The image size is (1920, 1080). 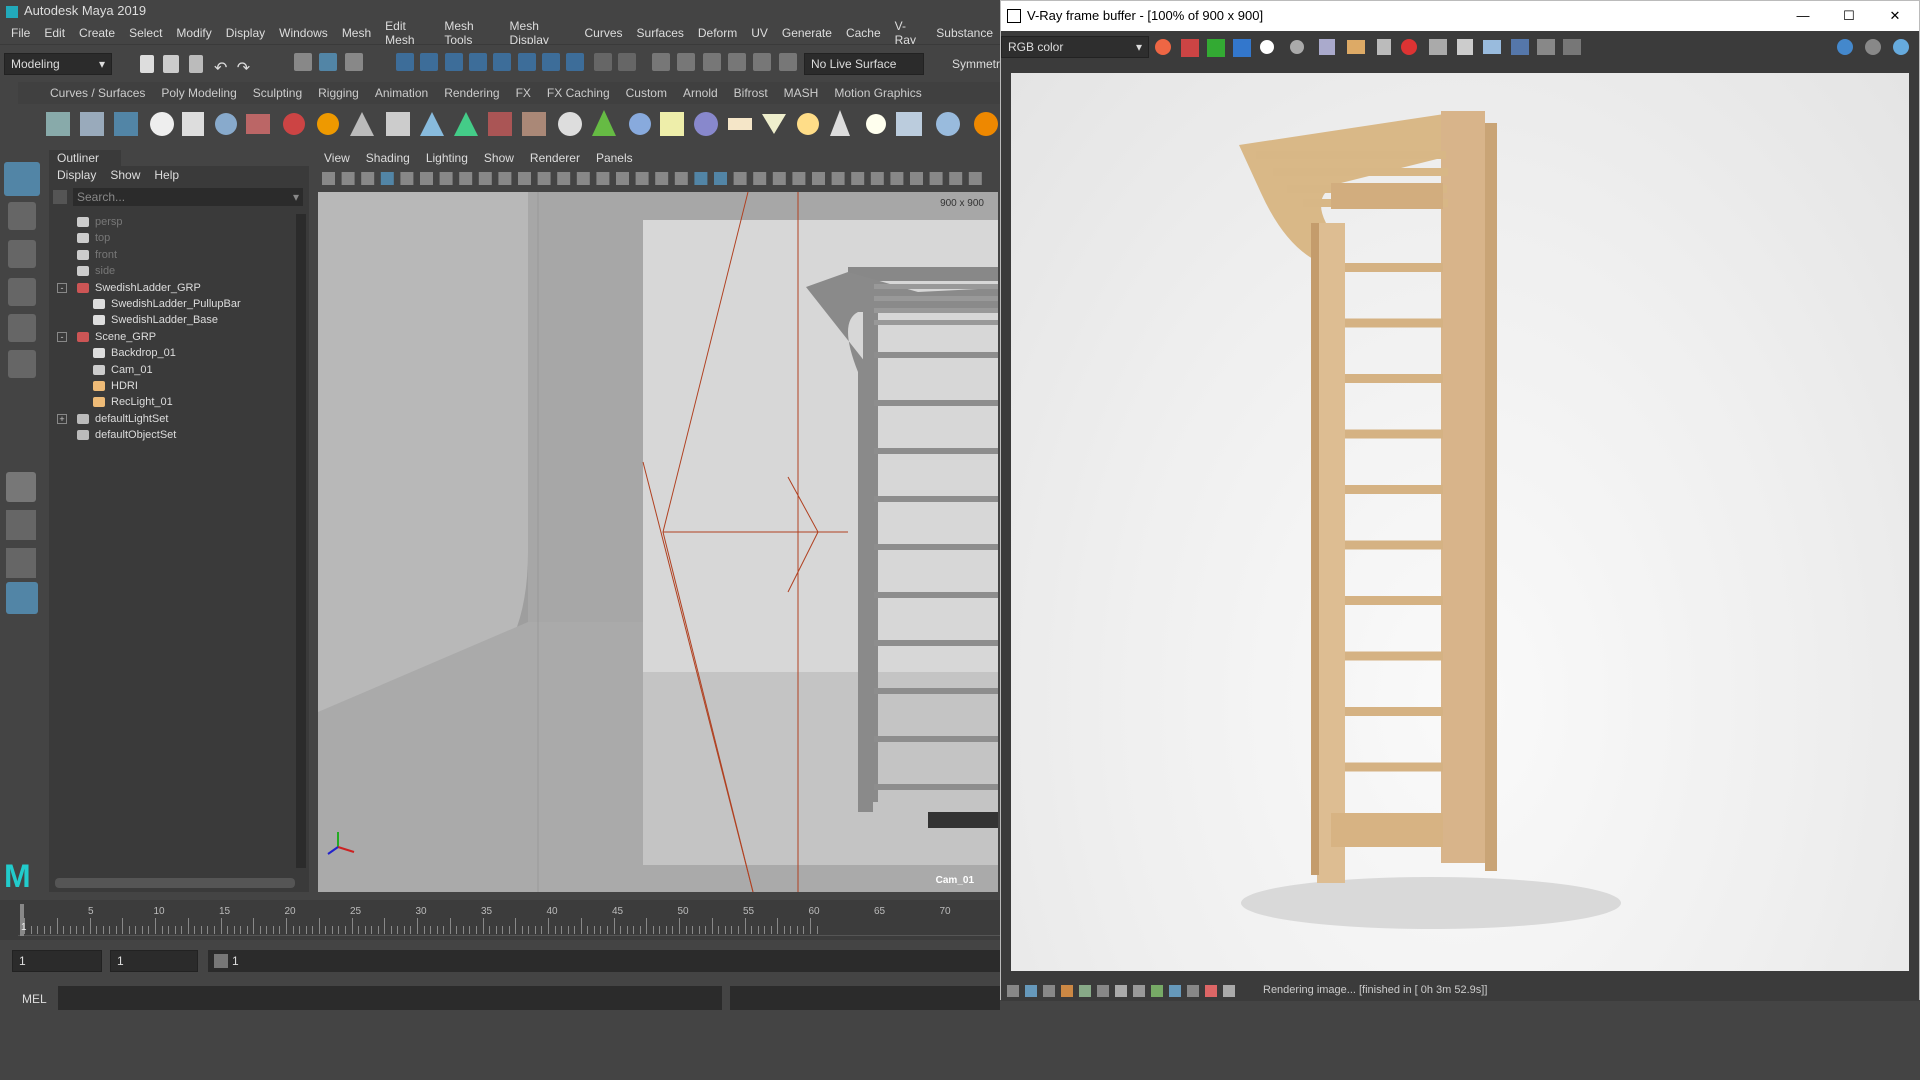 I want to click on vray-spot-icon, so click(x=774, y=124).